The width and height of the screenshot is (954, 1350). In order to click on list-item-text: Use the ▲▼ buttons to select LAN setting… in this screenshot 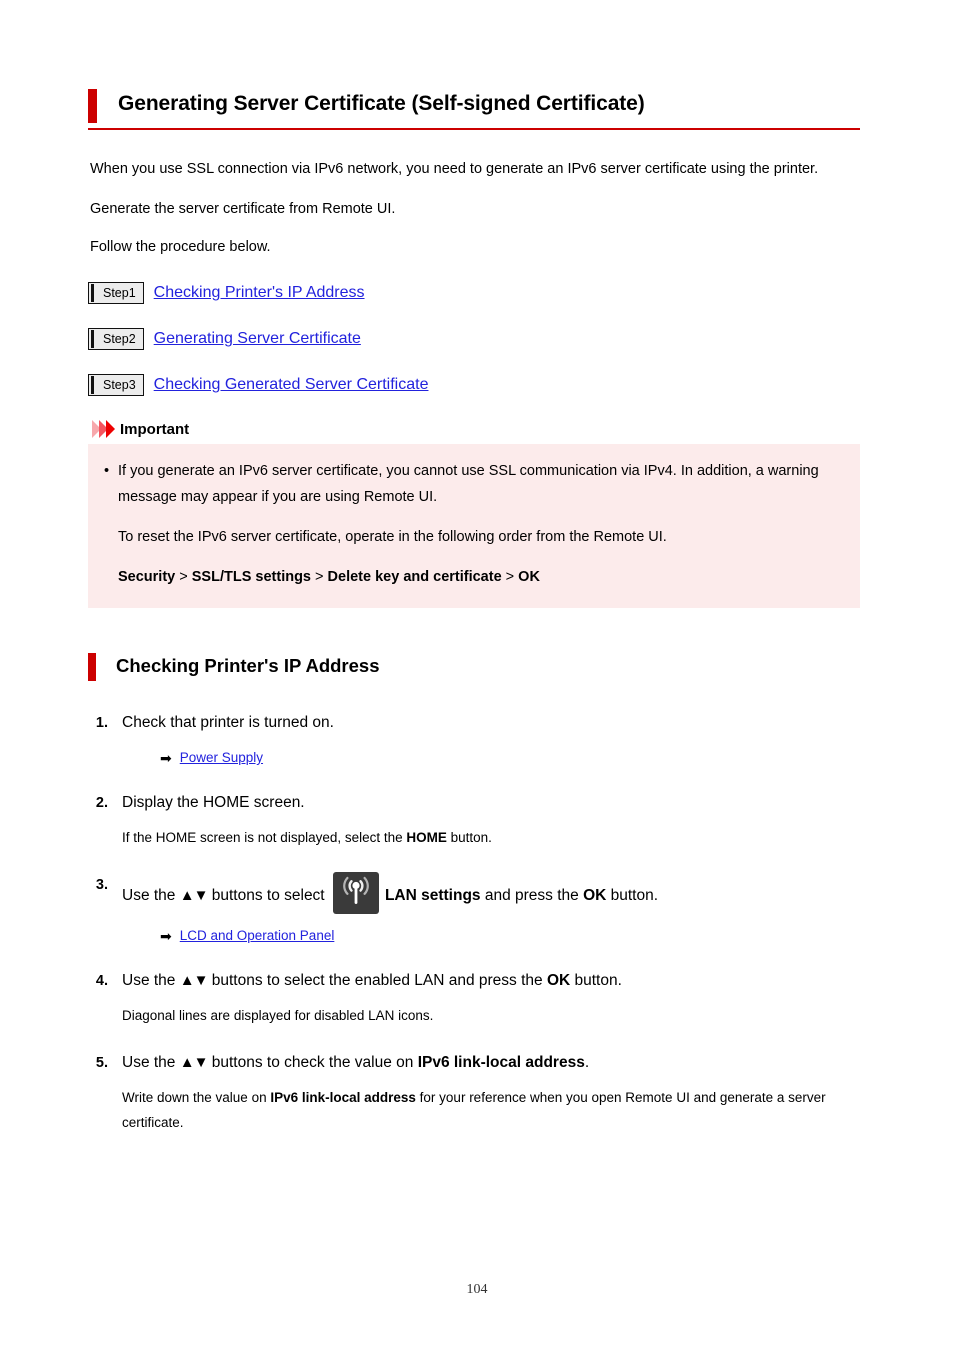, I will do `click(491, 893)`.